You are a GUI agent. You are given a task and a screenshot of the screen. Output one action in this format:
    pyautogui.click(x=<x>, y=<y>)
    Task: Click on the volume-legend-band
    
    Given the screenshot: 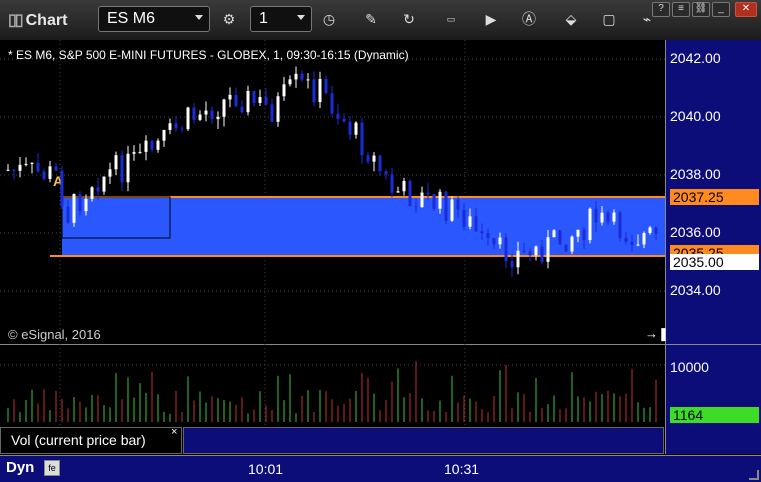 What is the action you would take?
    pyautogui.click(x=423, y=440)
    